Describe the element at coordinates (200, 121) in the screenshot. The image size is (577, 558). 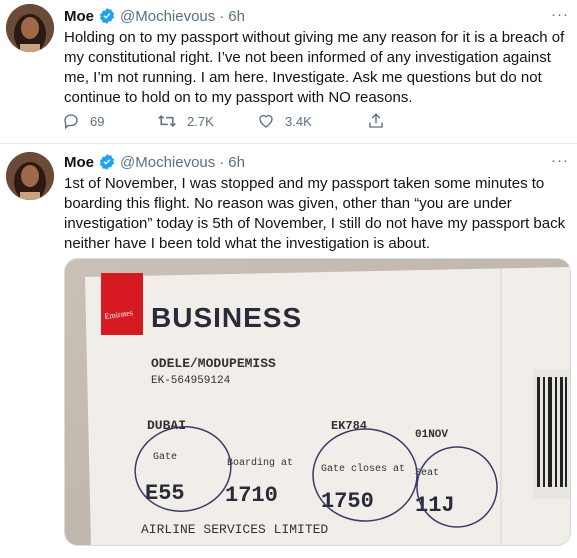
I see `retweet-count: 2.7K` at that location.